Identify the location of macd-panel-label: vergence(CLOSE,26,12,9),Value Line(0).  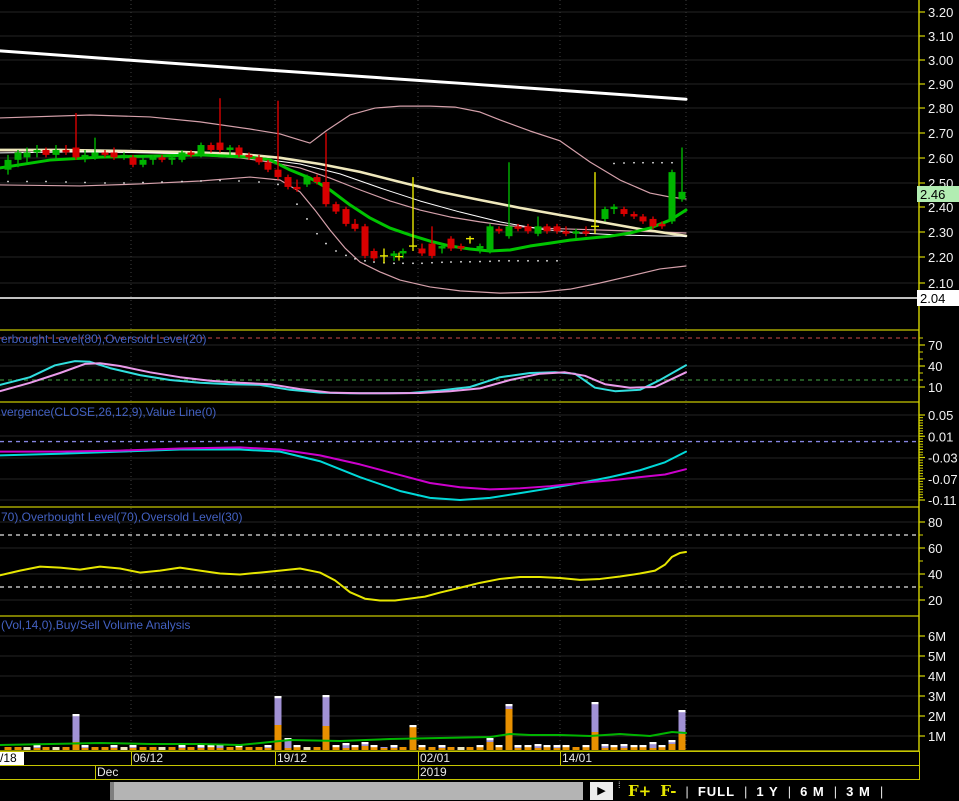
(109, 412).